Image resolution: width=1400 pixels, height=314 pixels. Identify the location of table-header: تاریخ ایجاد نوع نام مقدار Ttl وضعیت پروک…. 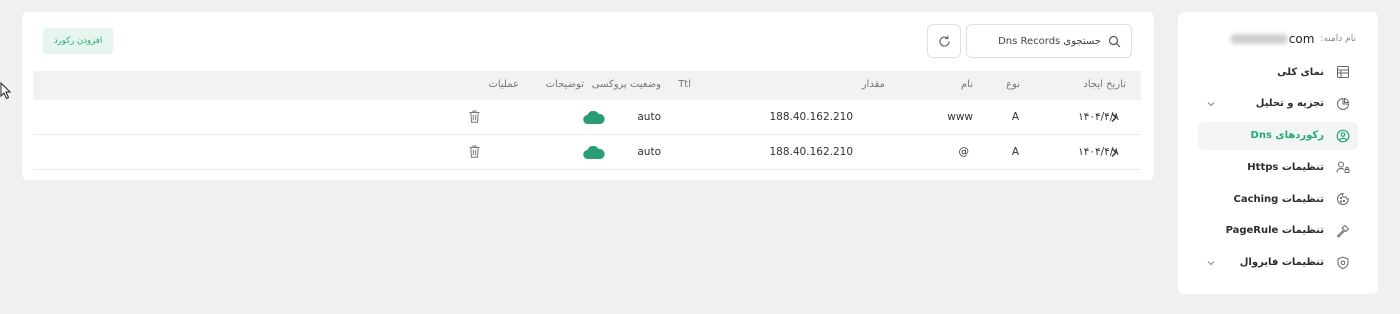
(587, 85).